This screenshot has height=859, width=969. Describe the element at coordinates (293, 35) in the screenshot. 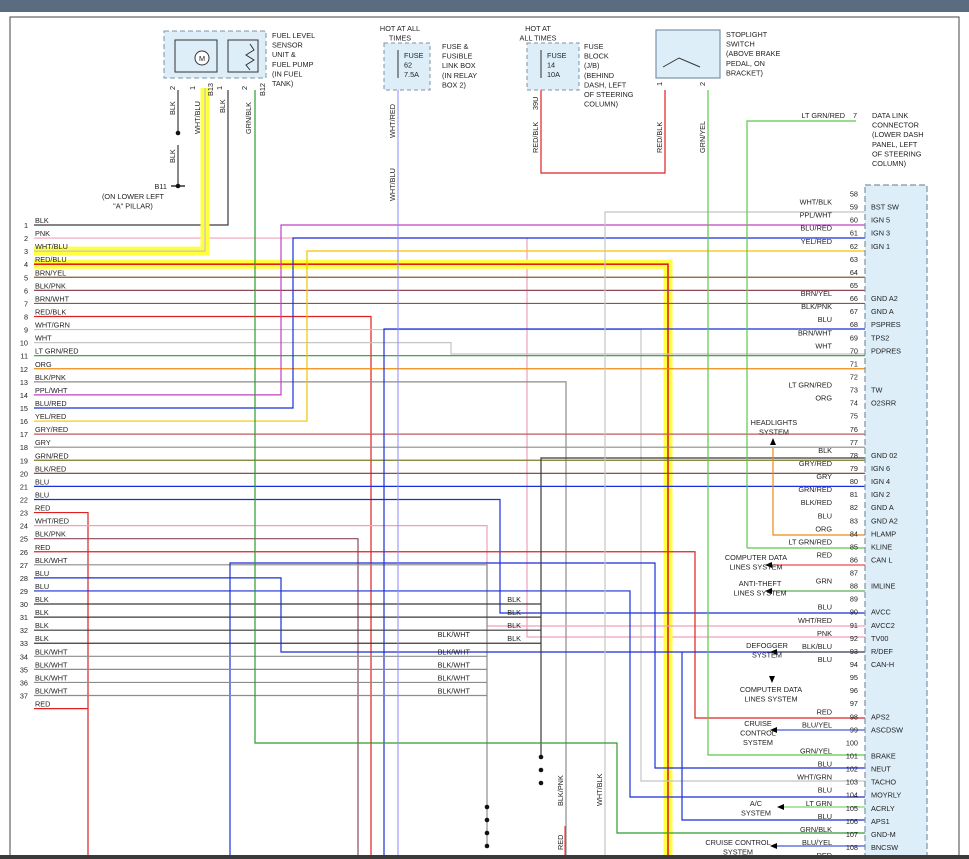

I see `fuel-sensor-label: FUEL LEVEL` at that location.